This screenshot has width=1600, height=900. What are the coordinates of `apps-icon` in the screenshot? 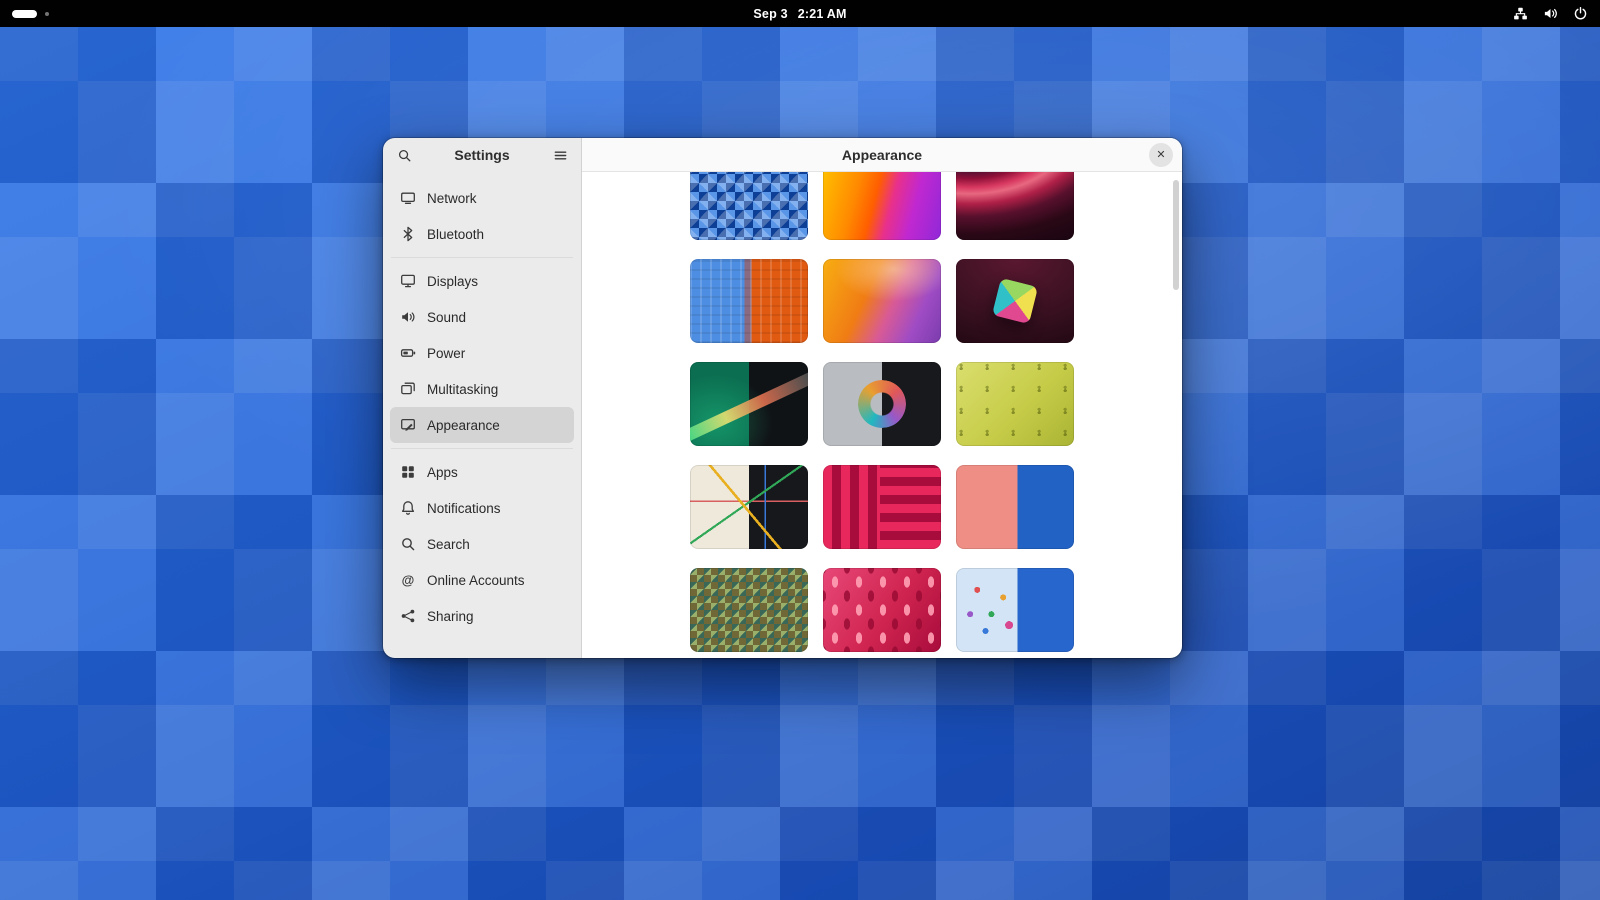 It's located at (408, 472).